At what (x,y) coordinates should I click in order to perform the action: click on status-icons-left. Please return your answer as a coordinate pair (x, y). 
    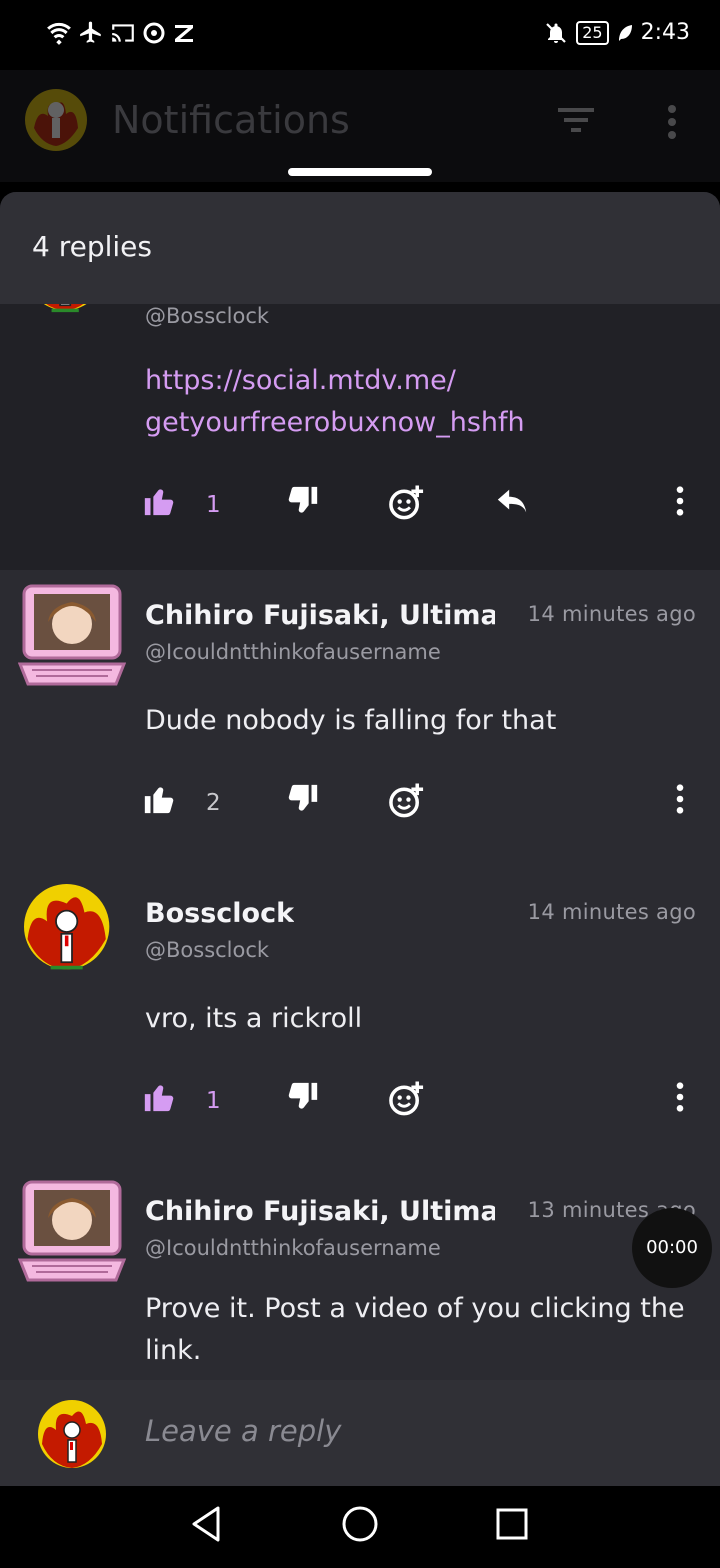
    Looking at the image, I should click on (121, 33).